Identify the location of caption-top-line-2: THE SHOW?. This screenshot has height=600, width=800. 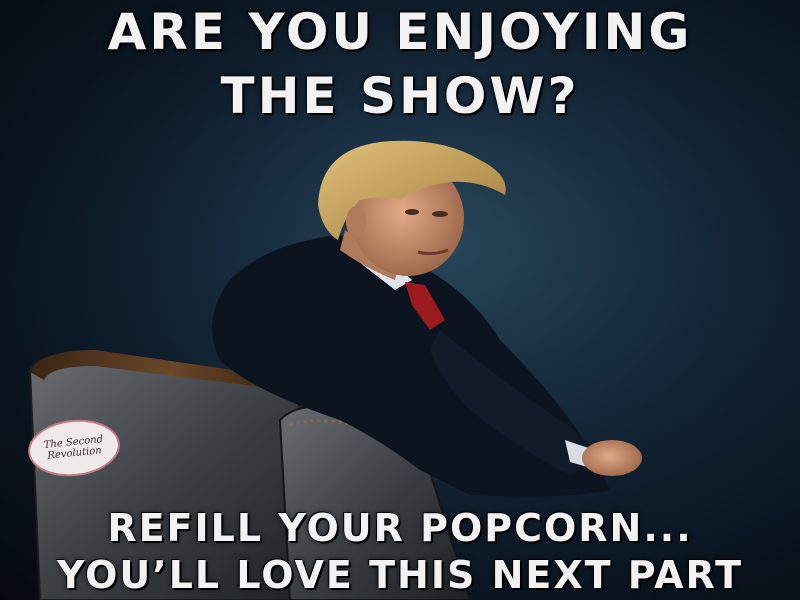
(400, 96).